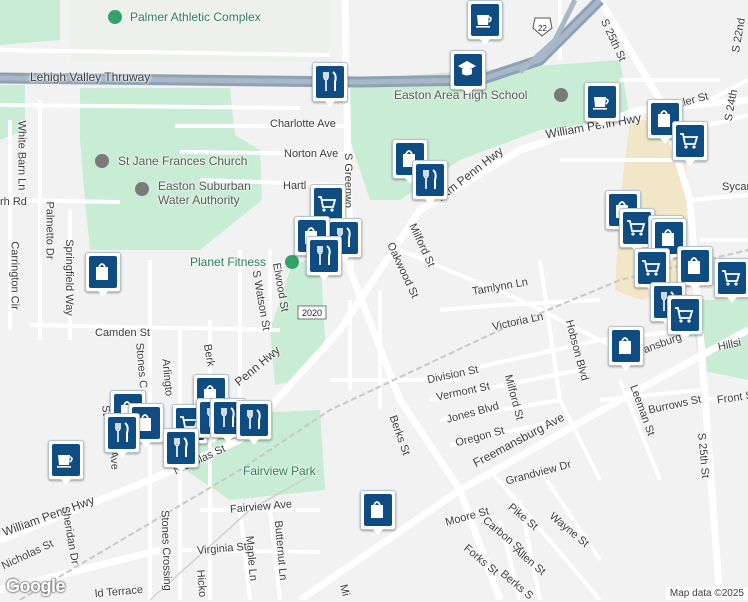  I want to click on street-label: Arlingto, so click(167, 377).